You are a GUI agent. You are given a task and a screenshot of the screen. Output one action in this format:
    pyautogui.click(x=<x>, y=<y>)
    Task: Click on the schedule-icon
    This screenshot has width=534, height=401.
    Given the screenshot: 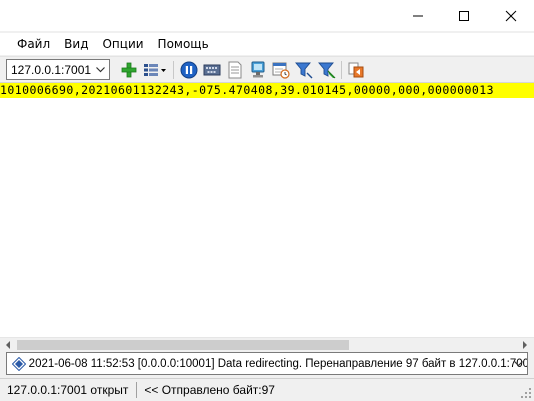 What is the action you would take?
    pyautogui.click(x=281, y=70)
    